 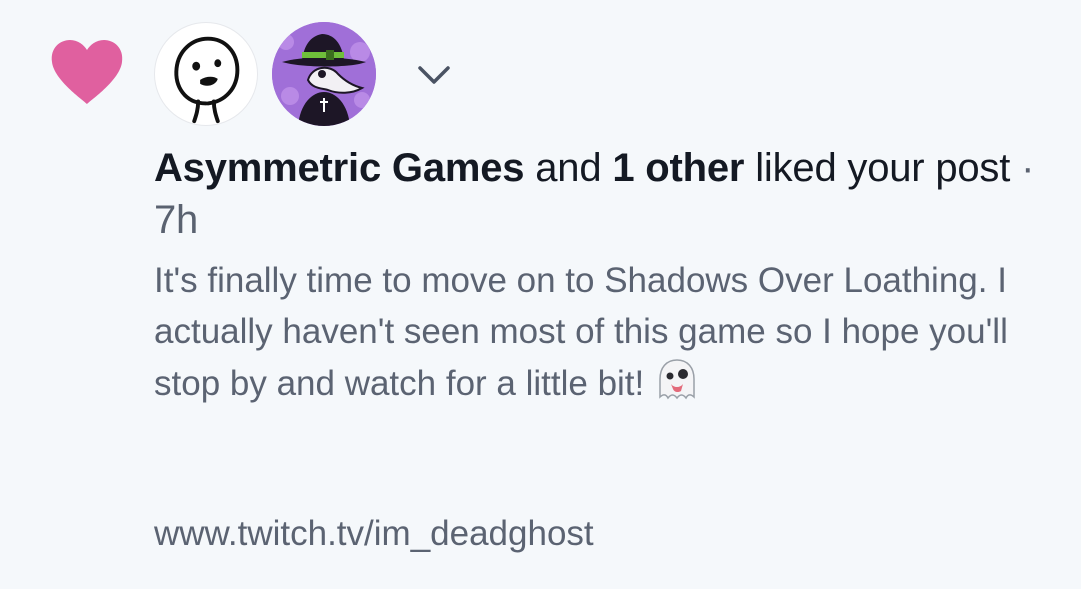 I want to click on post-link: www.twitch.tv/im_deadghost, so click(x=374, y=533).